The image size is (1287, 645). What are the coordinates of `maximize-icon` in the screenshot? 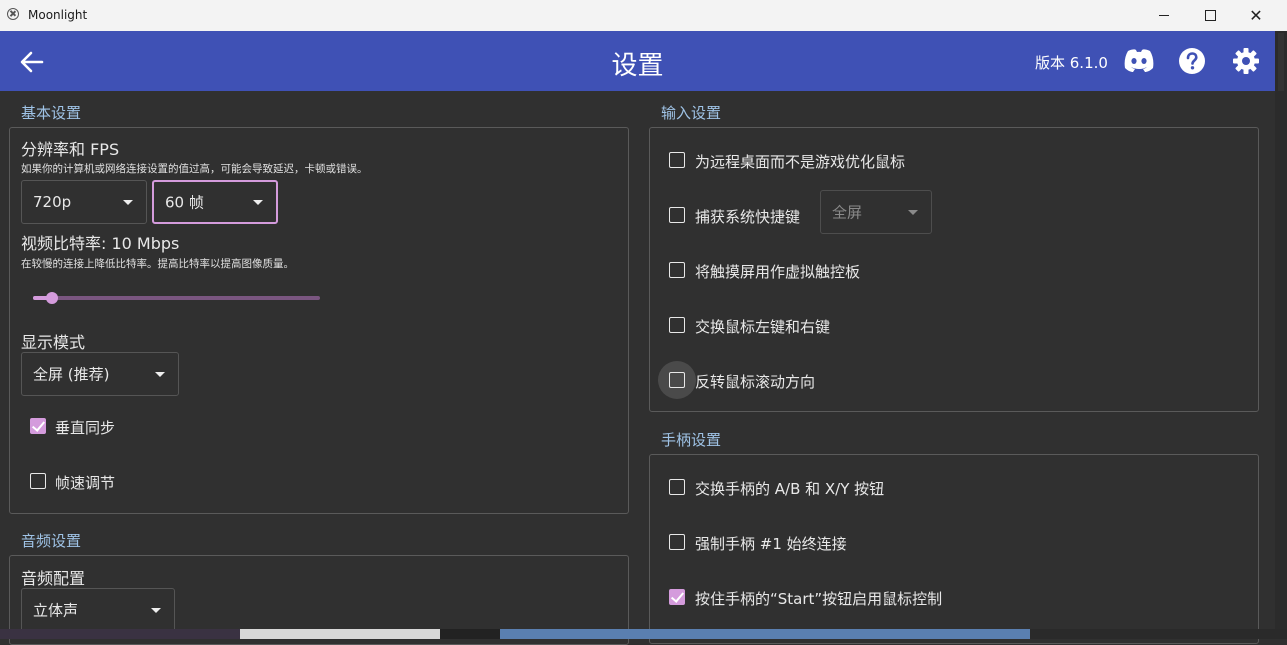 It's located at (1210, 15).